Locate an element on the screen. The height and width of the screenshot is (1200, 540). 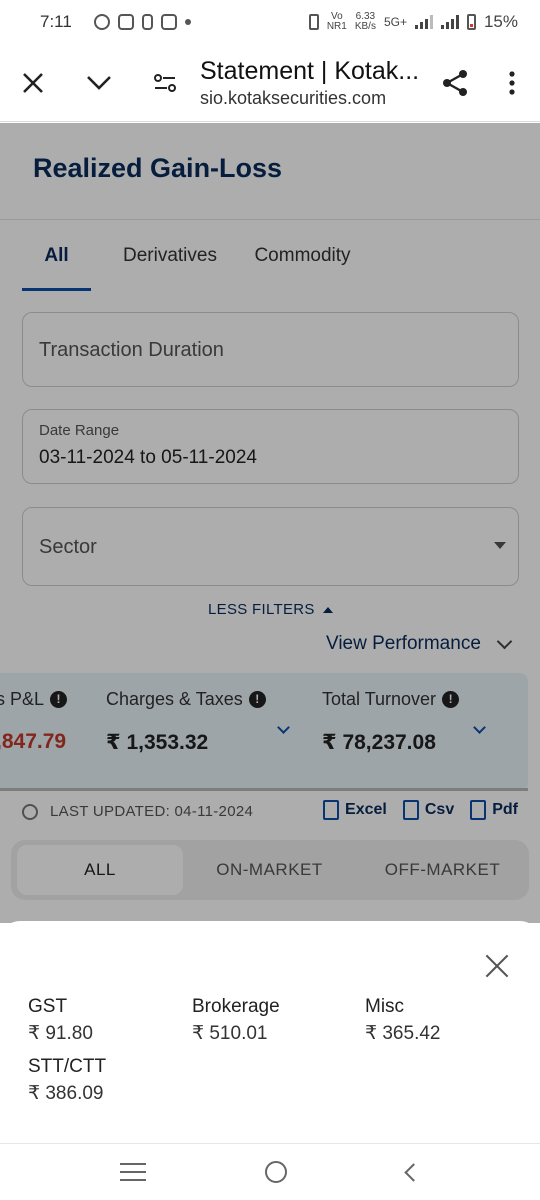
more-options-button is located at coordinates (512, 83).